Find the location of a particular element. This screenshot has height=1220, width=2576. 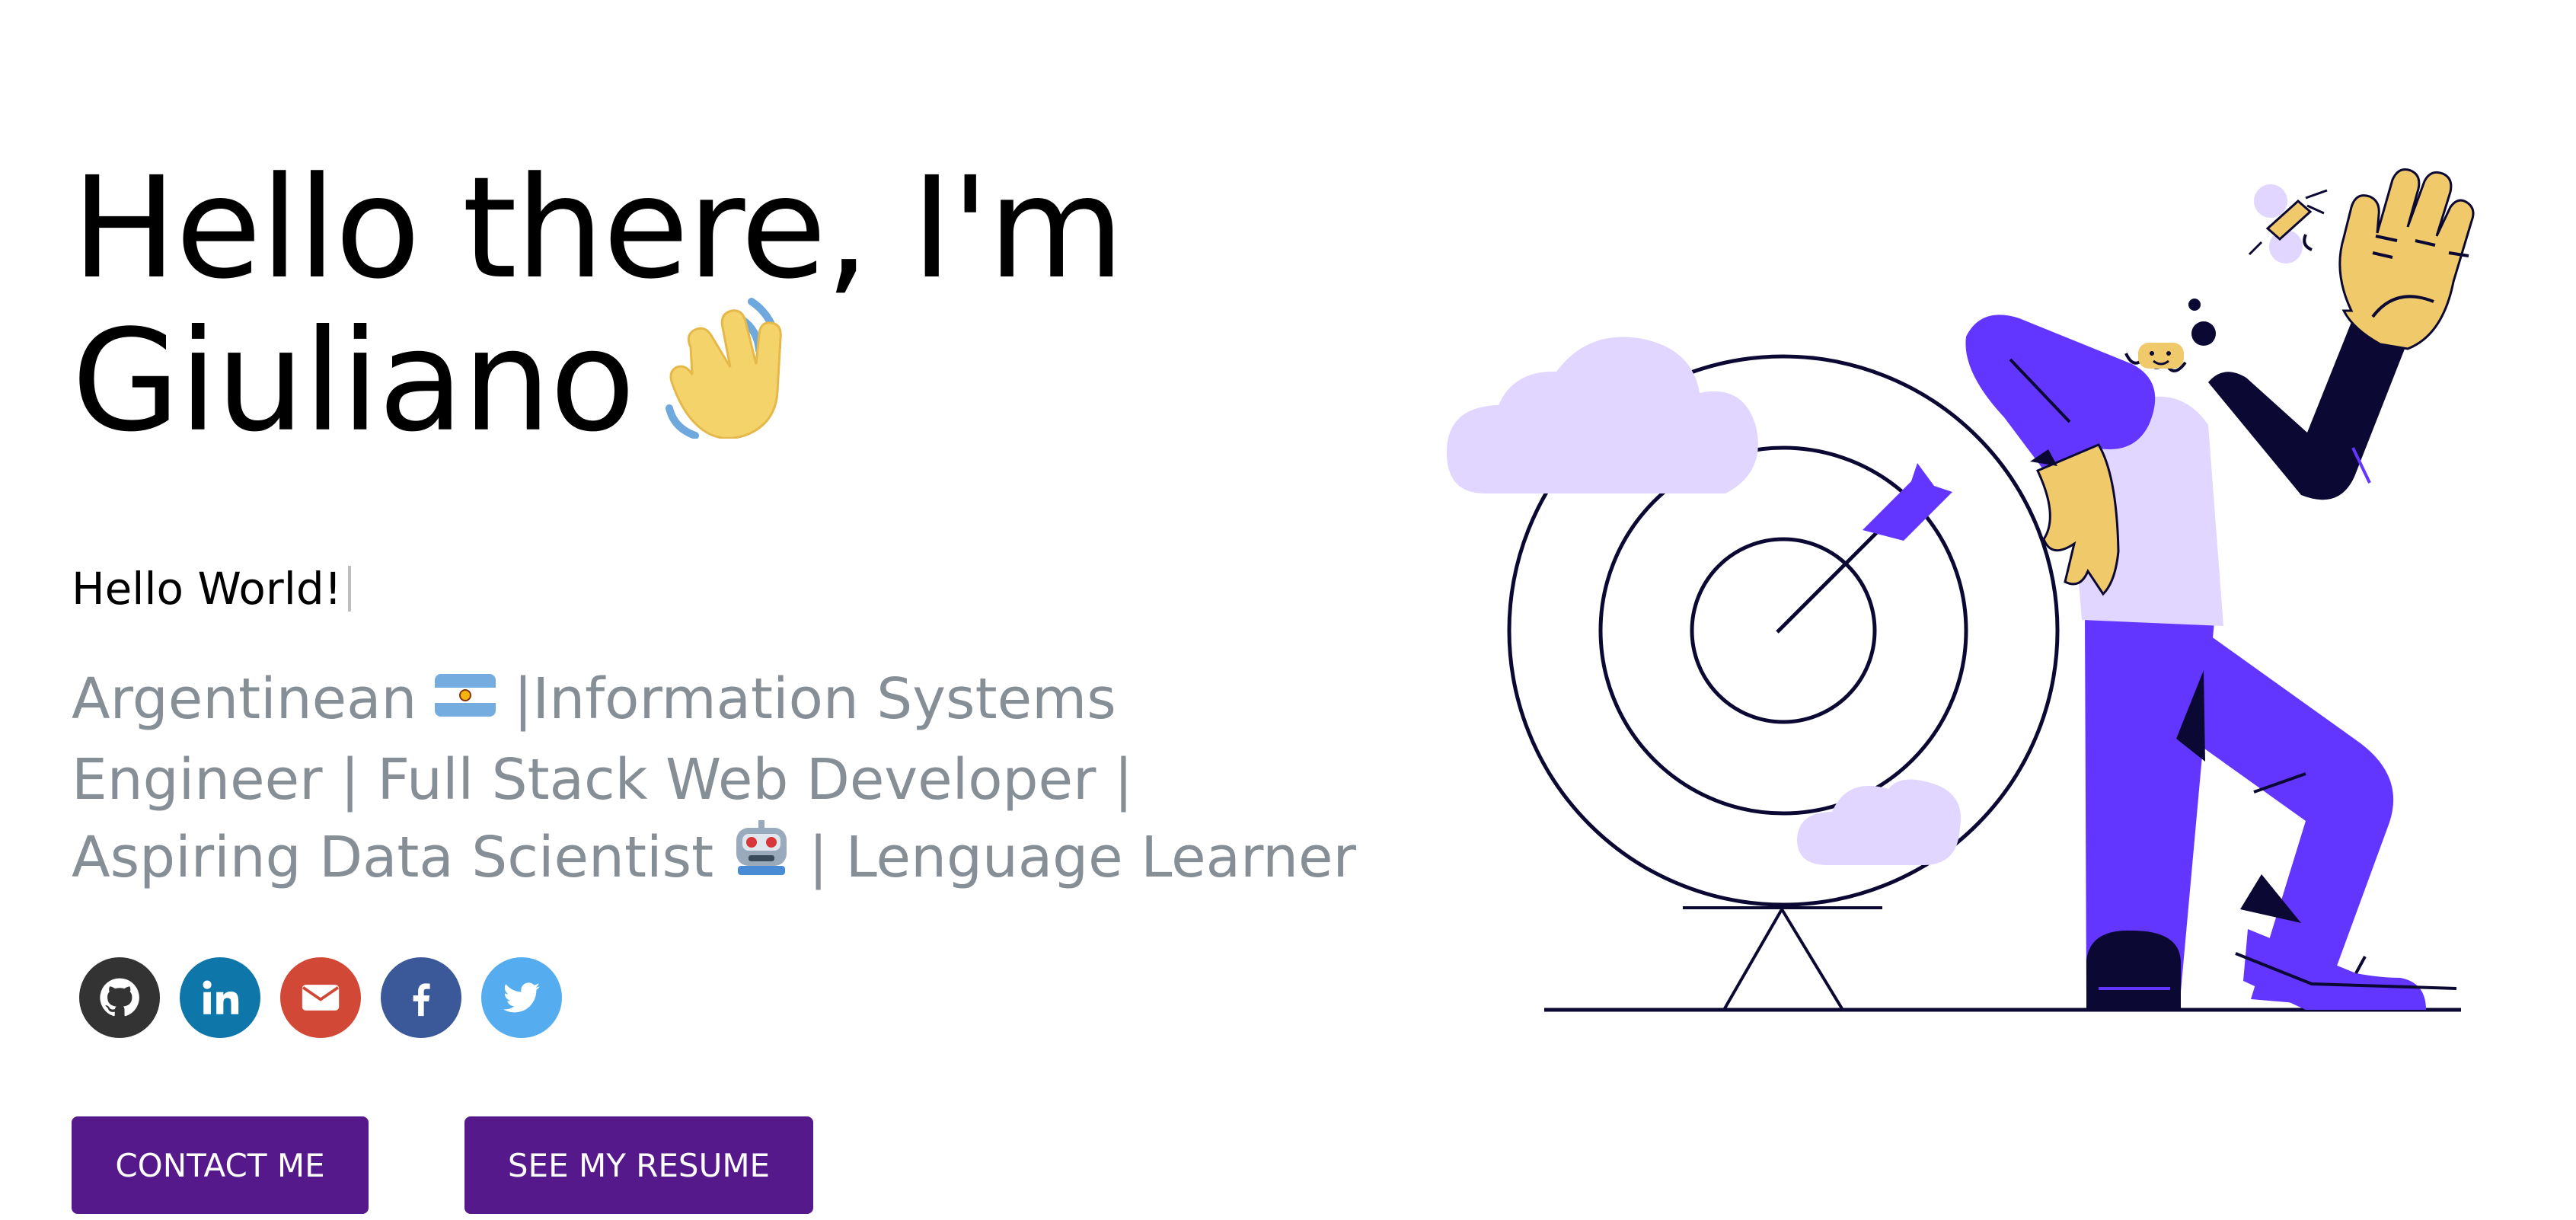

argentina-flag-icon is located at coordinates (465, 697).